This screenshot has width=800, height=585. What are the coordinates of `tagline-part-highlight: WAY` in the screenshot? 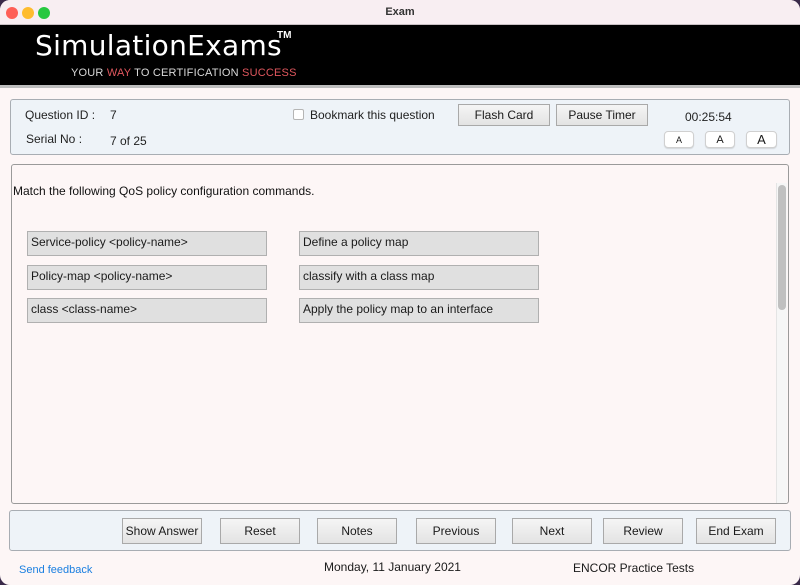 It's located at (119, 73).